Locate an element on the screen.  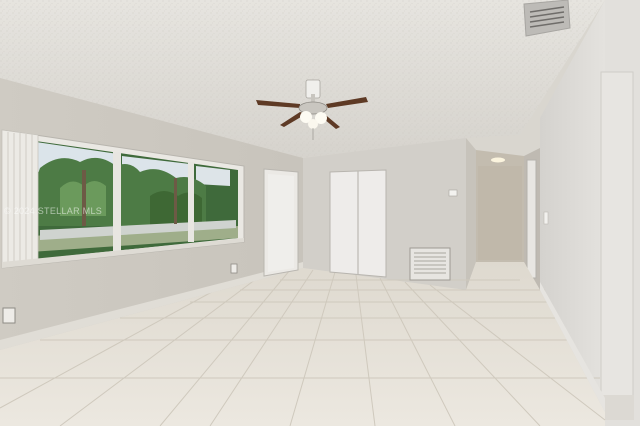
wall-vent is located at coordinates (430, 264).